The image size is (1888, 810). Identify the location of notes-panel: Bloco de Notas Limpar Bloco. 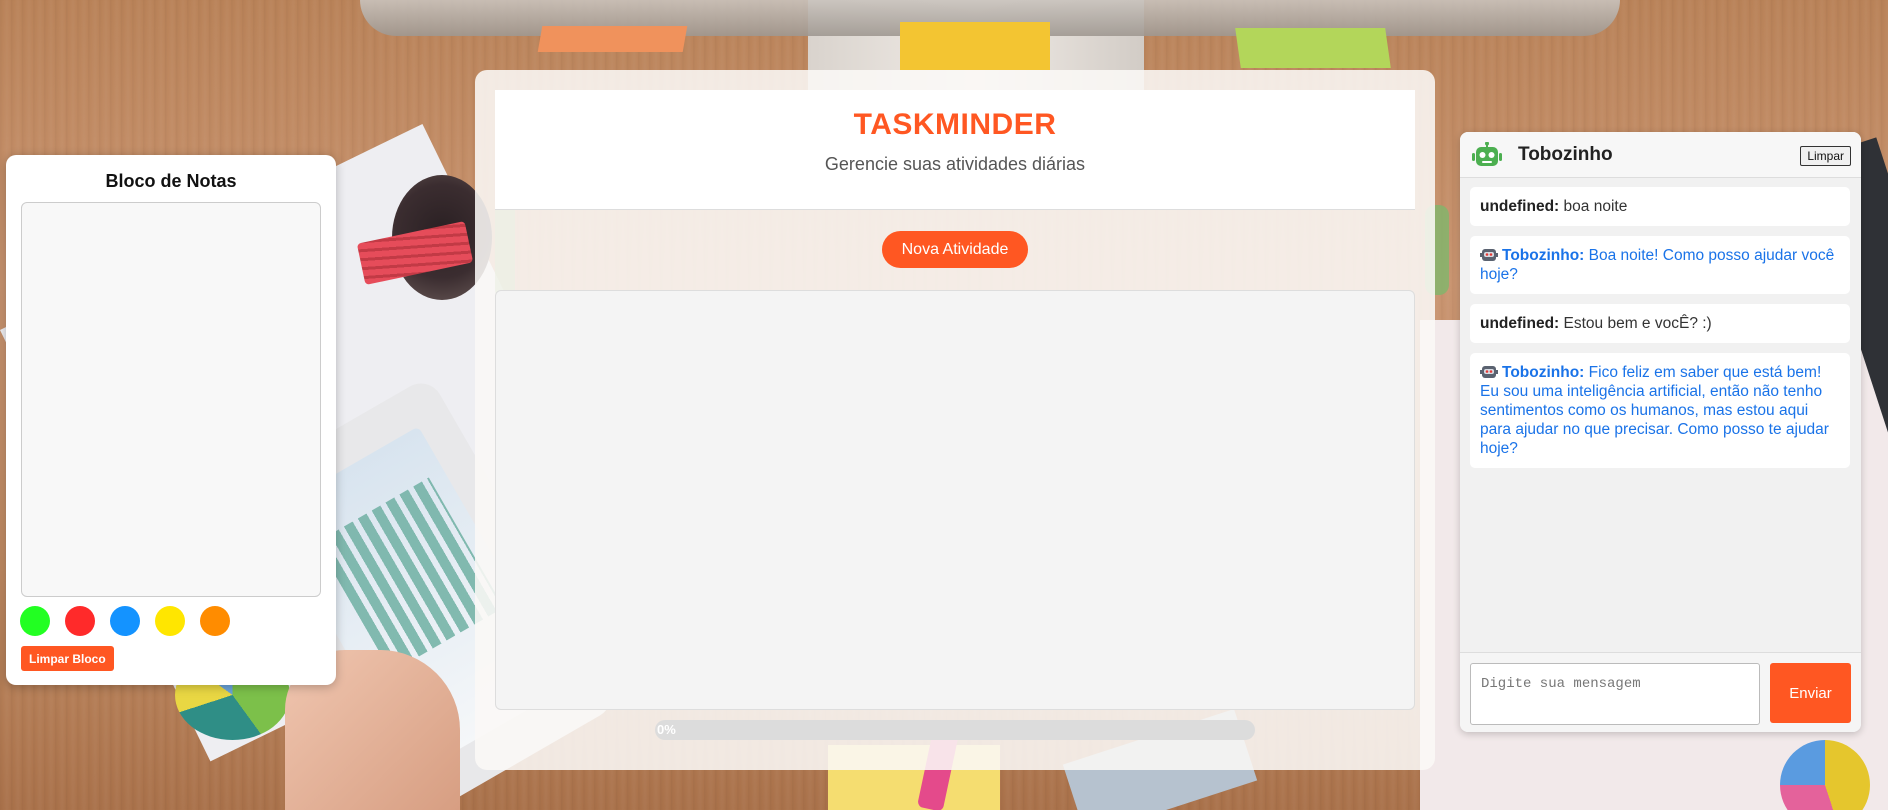
(171, 420).